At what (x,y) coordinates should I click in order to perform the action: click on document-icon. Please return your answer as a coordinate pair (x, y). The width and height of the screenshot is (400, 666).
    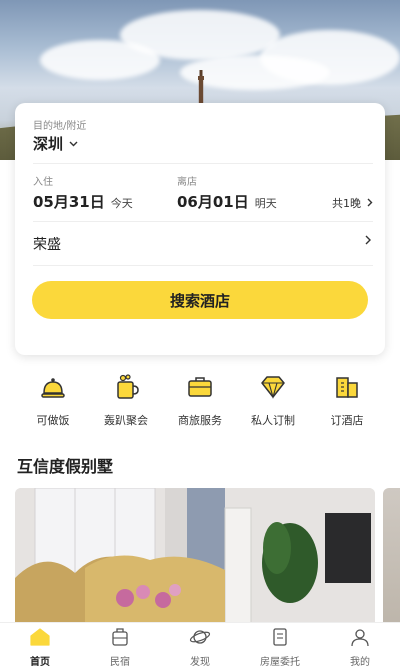
    Looking at the image, I should click on (280, 637).